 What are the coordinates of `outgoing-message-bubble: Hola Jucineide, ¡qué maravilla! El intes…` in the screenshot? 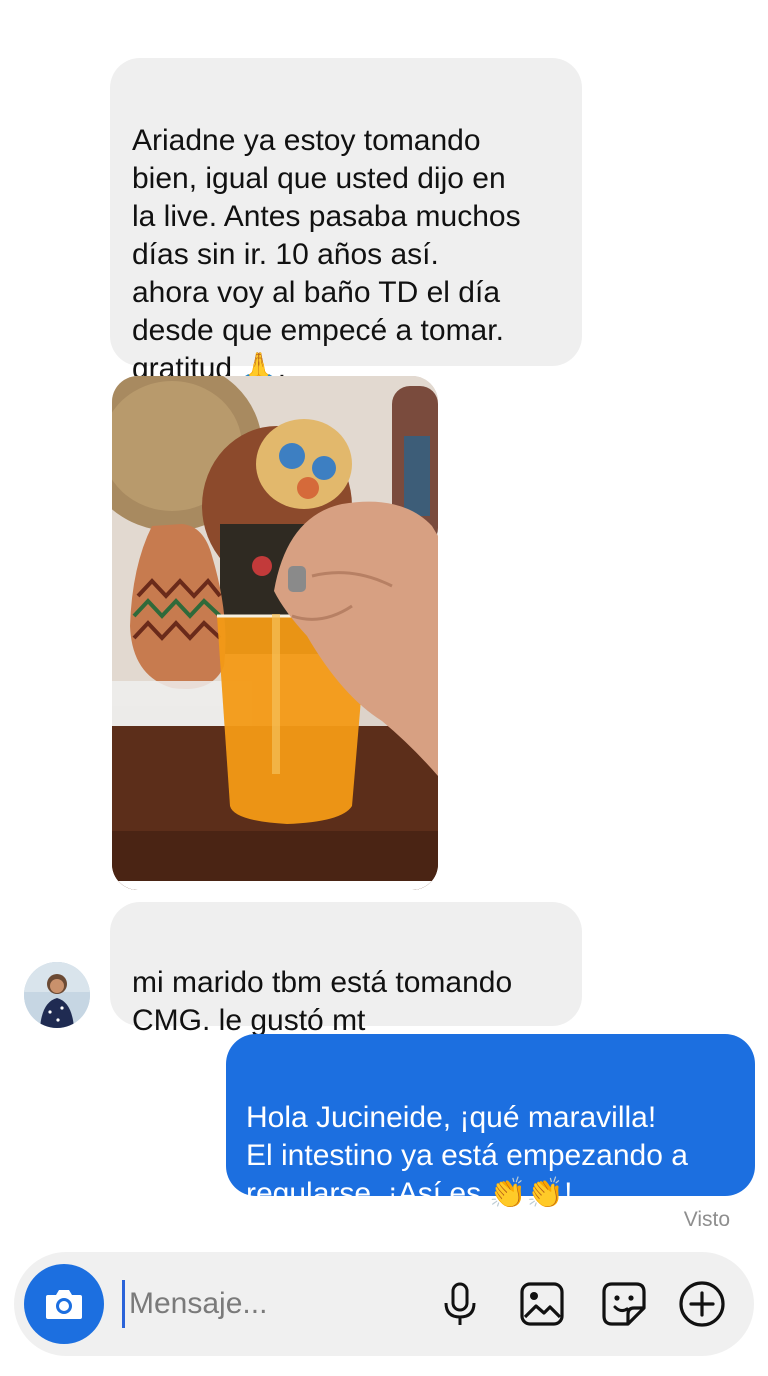 It's located at (490, 1122).